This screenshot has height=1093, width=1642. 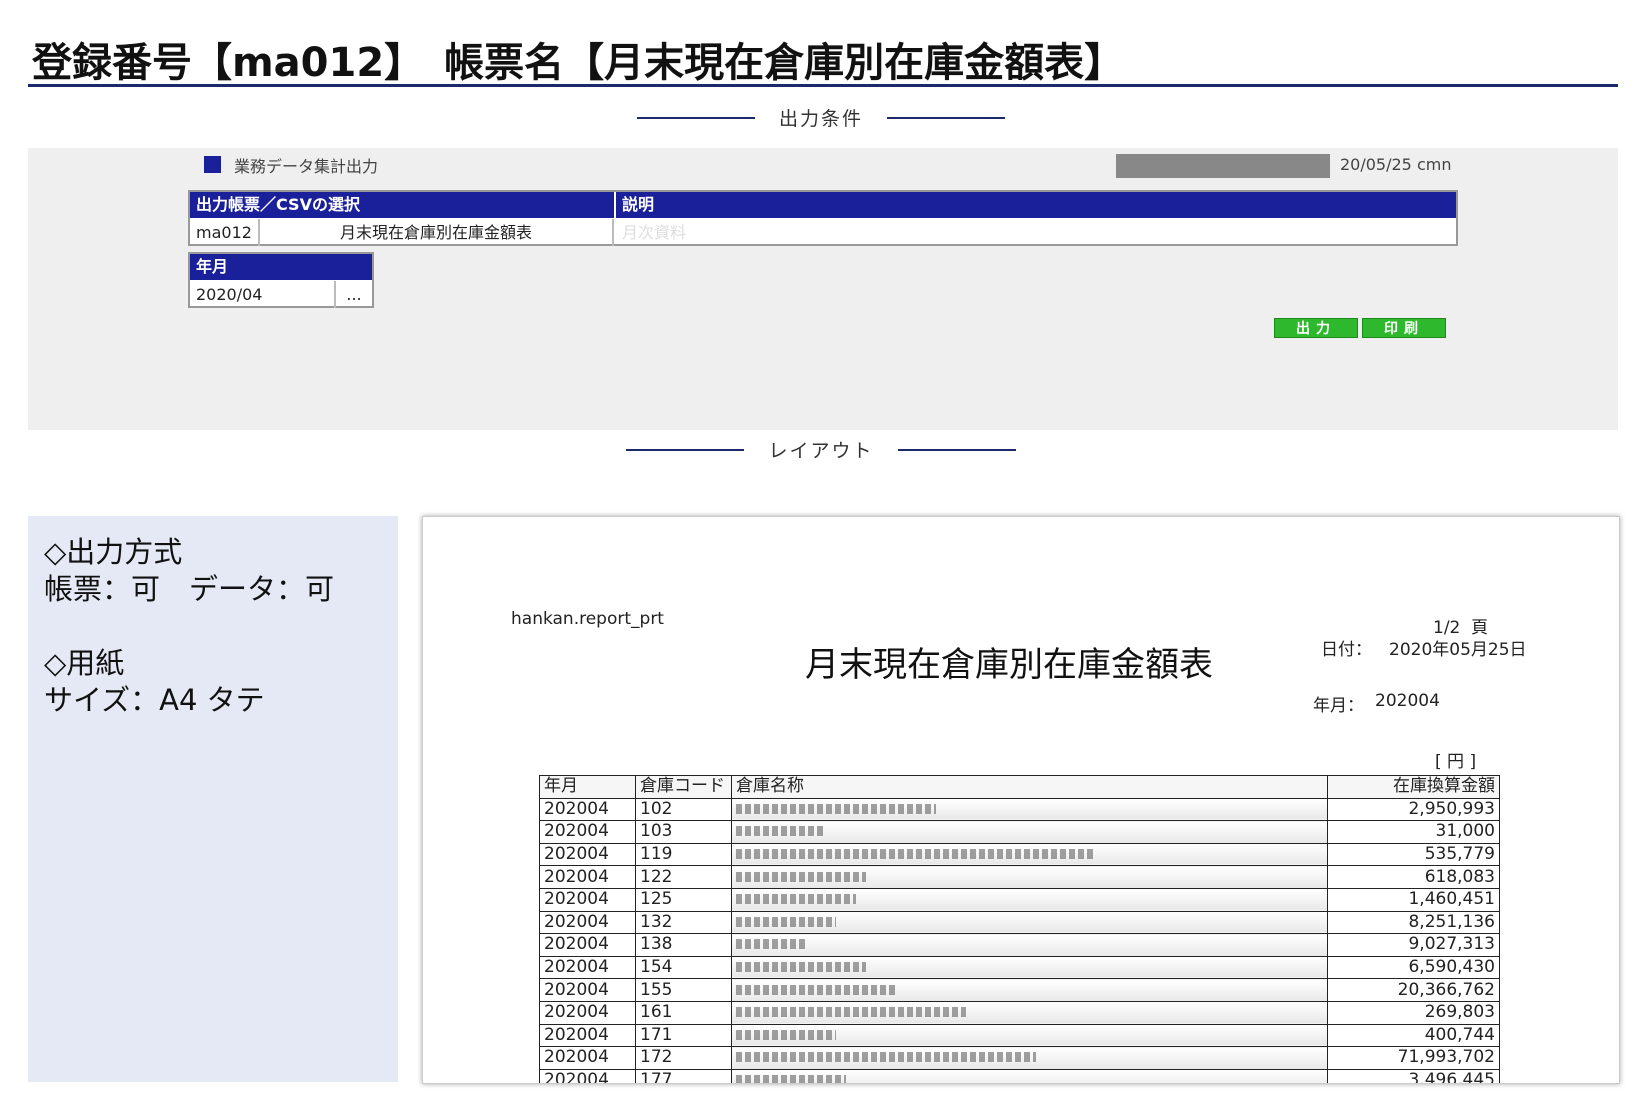 What do you see at coordinates (683, 832) in the screenshot?
I see `cell-warehouse-code: 103` at bounding box center [683, 832].